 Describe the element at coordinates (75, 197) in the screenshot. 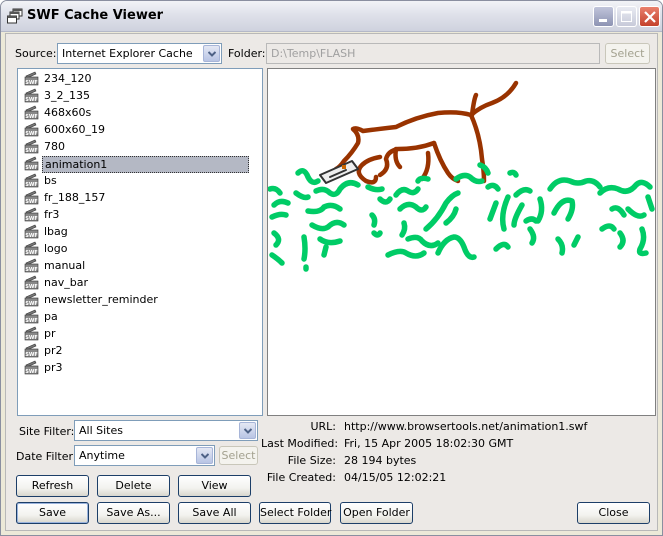

I see `file-name: fr_188_157` at that location.